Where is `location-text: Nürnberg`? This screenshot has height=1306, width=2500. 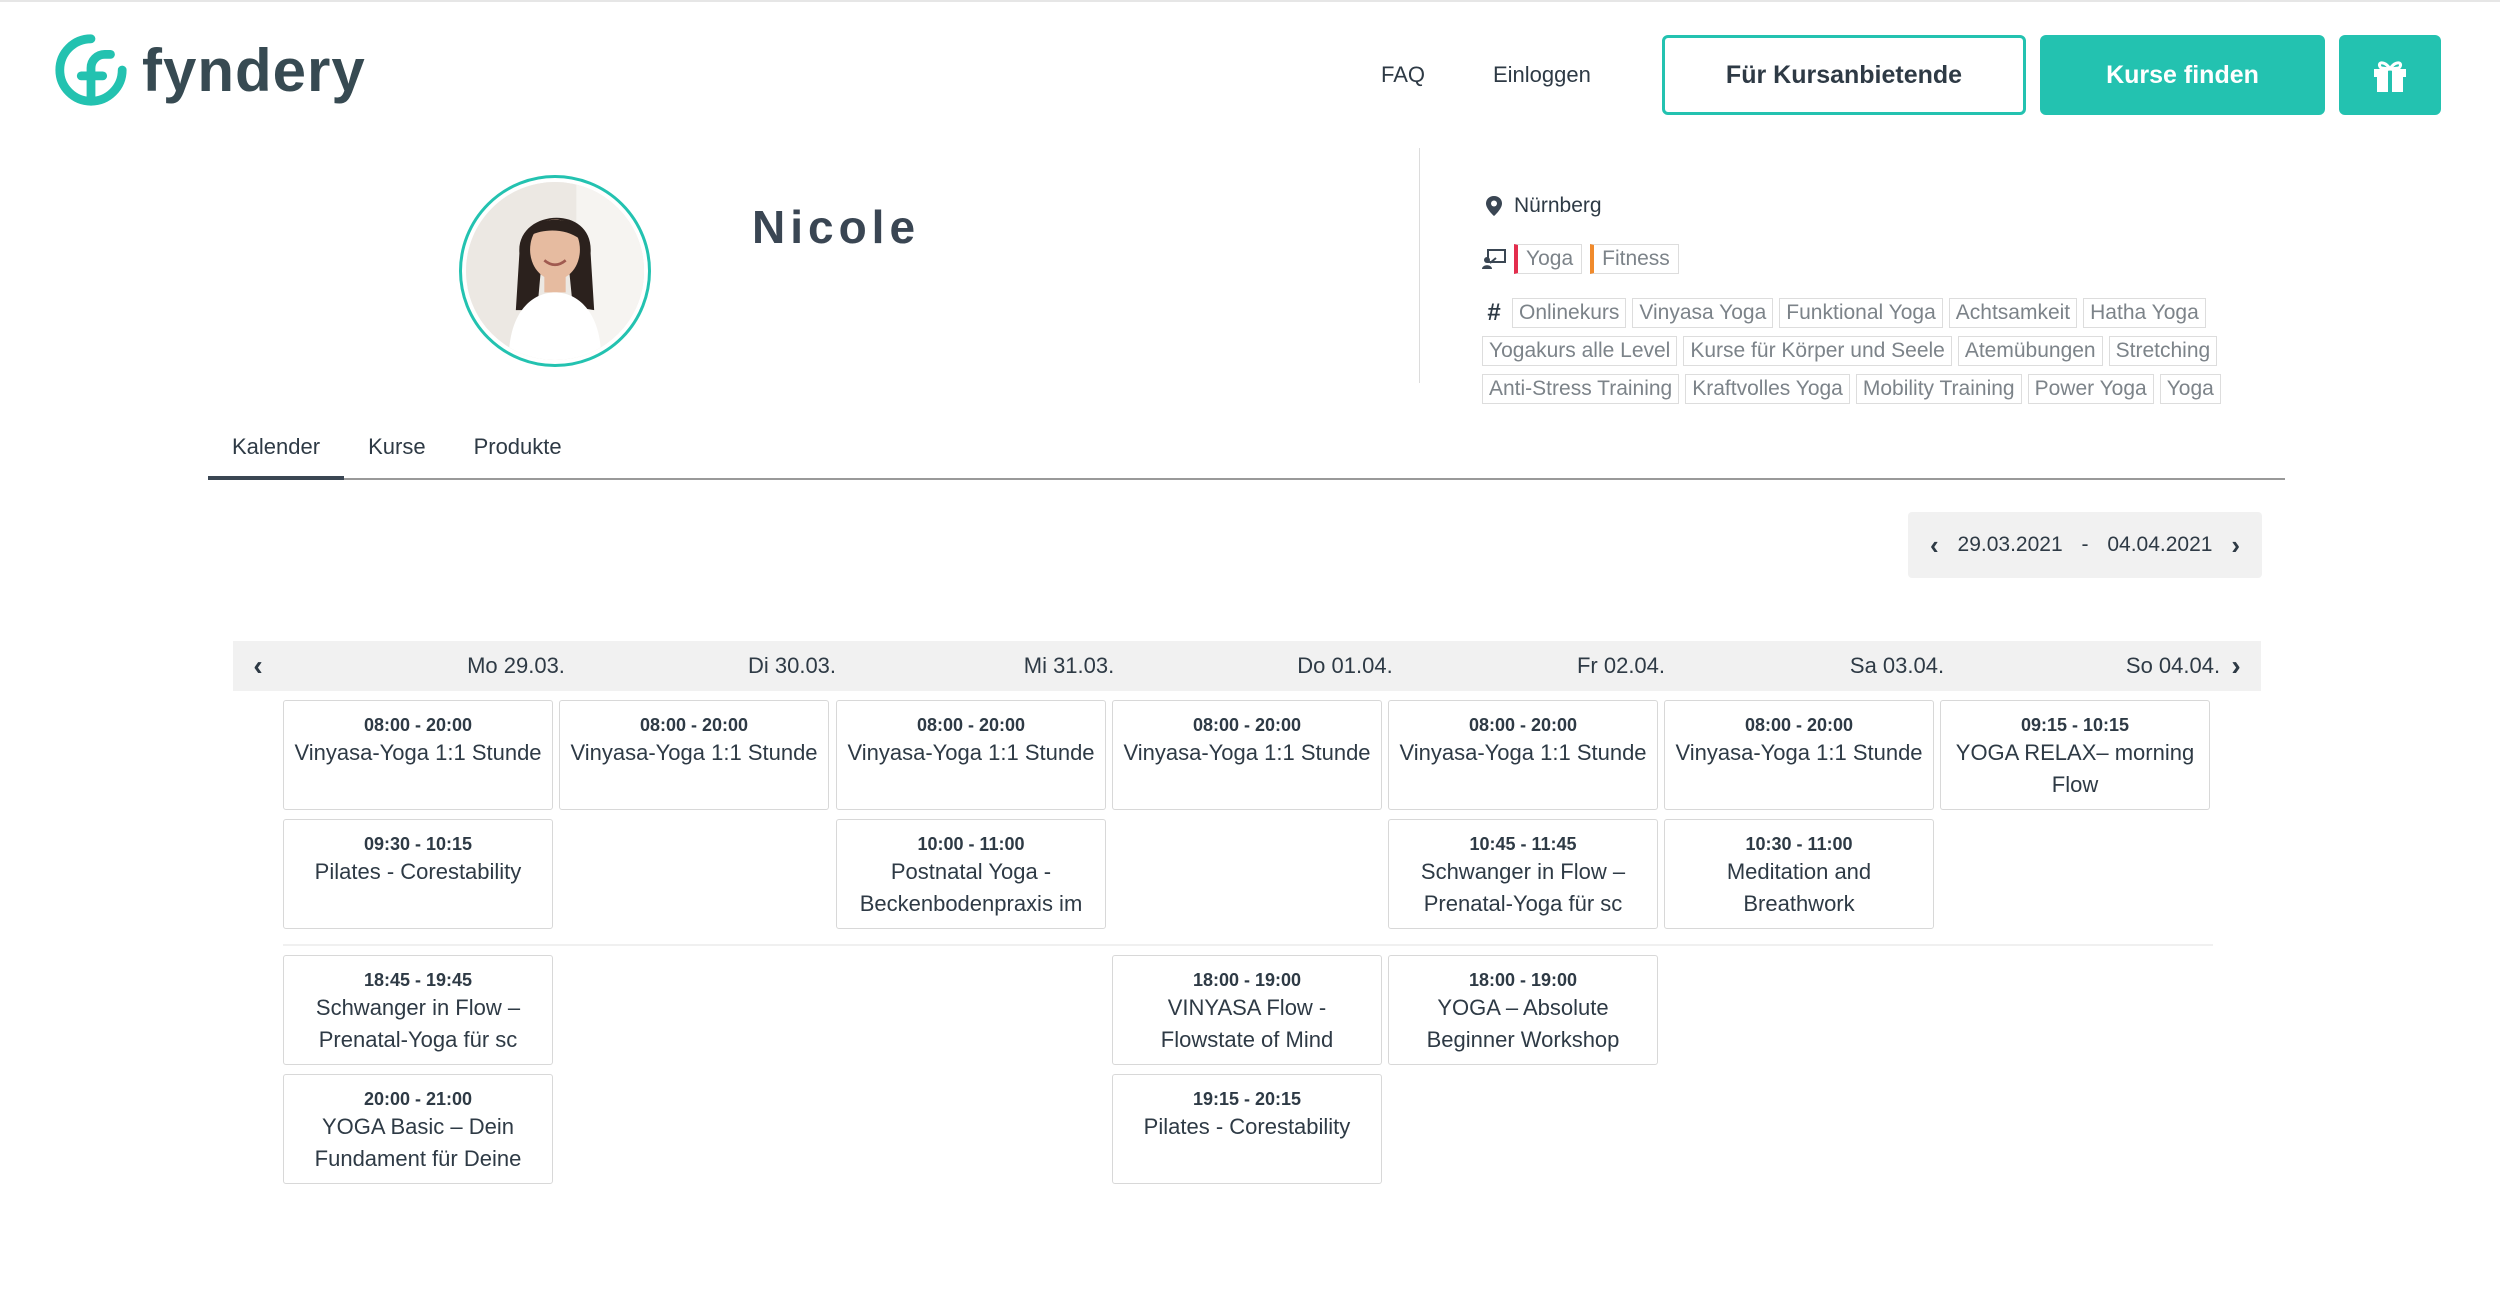
location-text: Nürnberg is located at coordinates (1558, 205).